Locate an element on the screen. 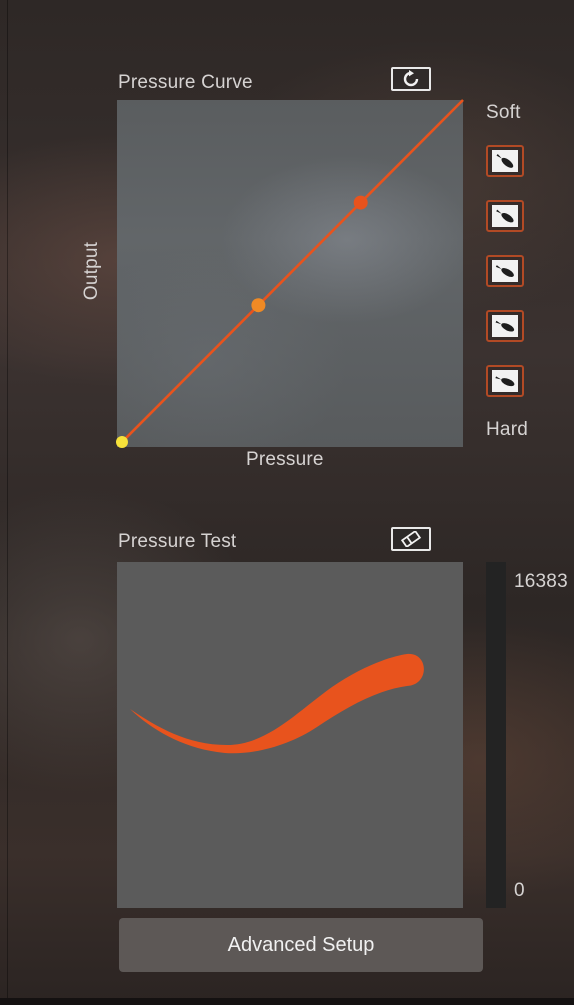  soft-label: Soft is located at coordinates (503, 112).